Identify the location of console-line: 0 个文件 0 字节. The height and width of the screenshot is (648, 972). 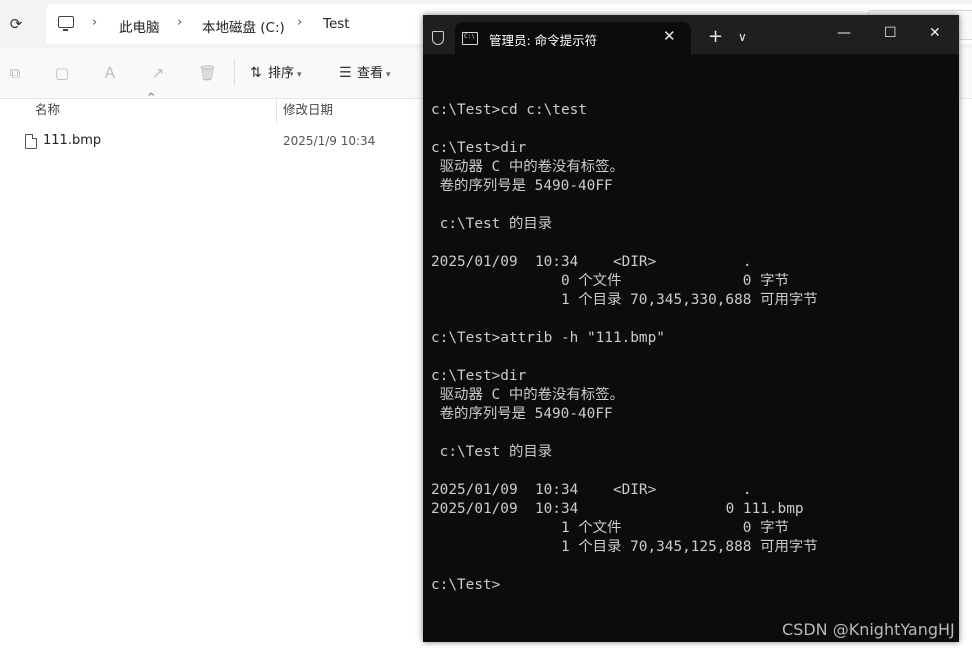
(610, 281).